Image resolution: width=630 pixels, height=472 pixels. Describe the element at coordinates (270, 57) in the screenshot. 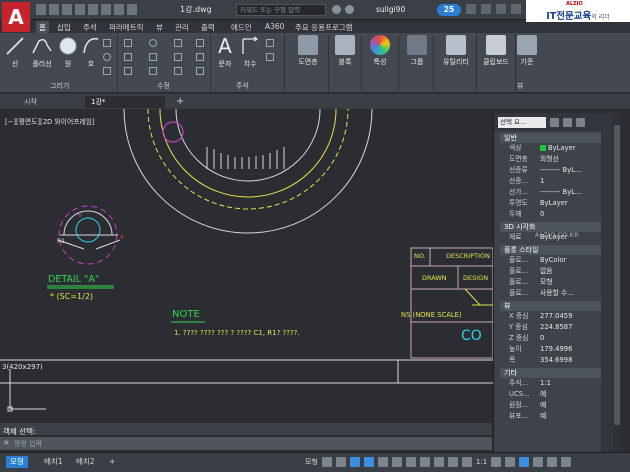

I see `table-icon` at that location.